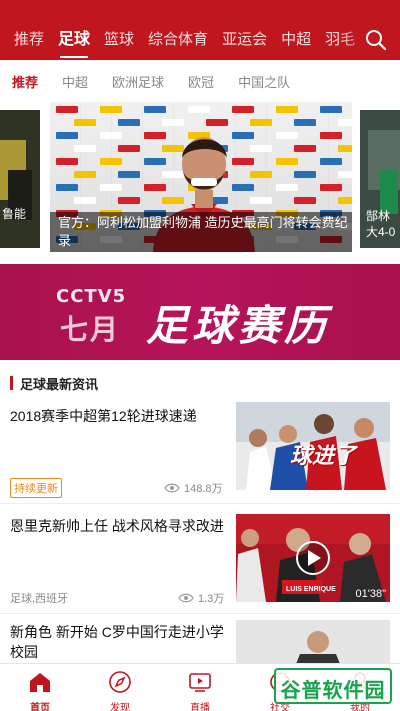  I want to click on carousel-slide-prev: 鲁能, so click(20, 179).